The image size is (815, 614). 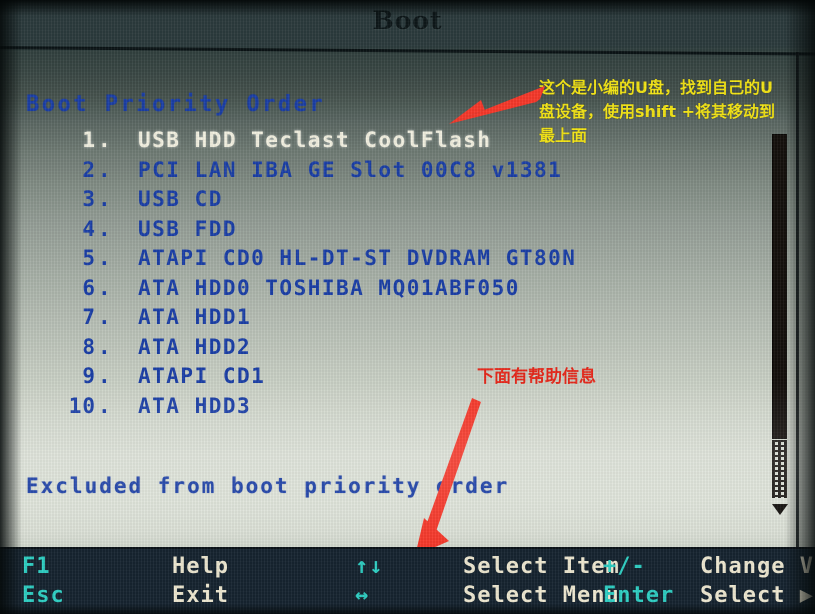 What do you see at coordinates (380, 231) in the screenshot?
I see `boot-list-item: 4. USB FDD` at bounding box center [380, 231].